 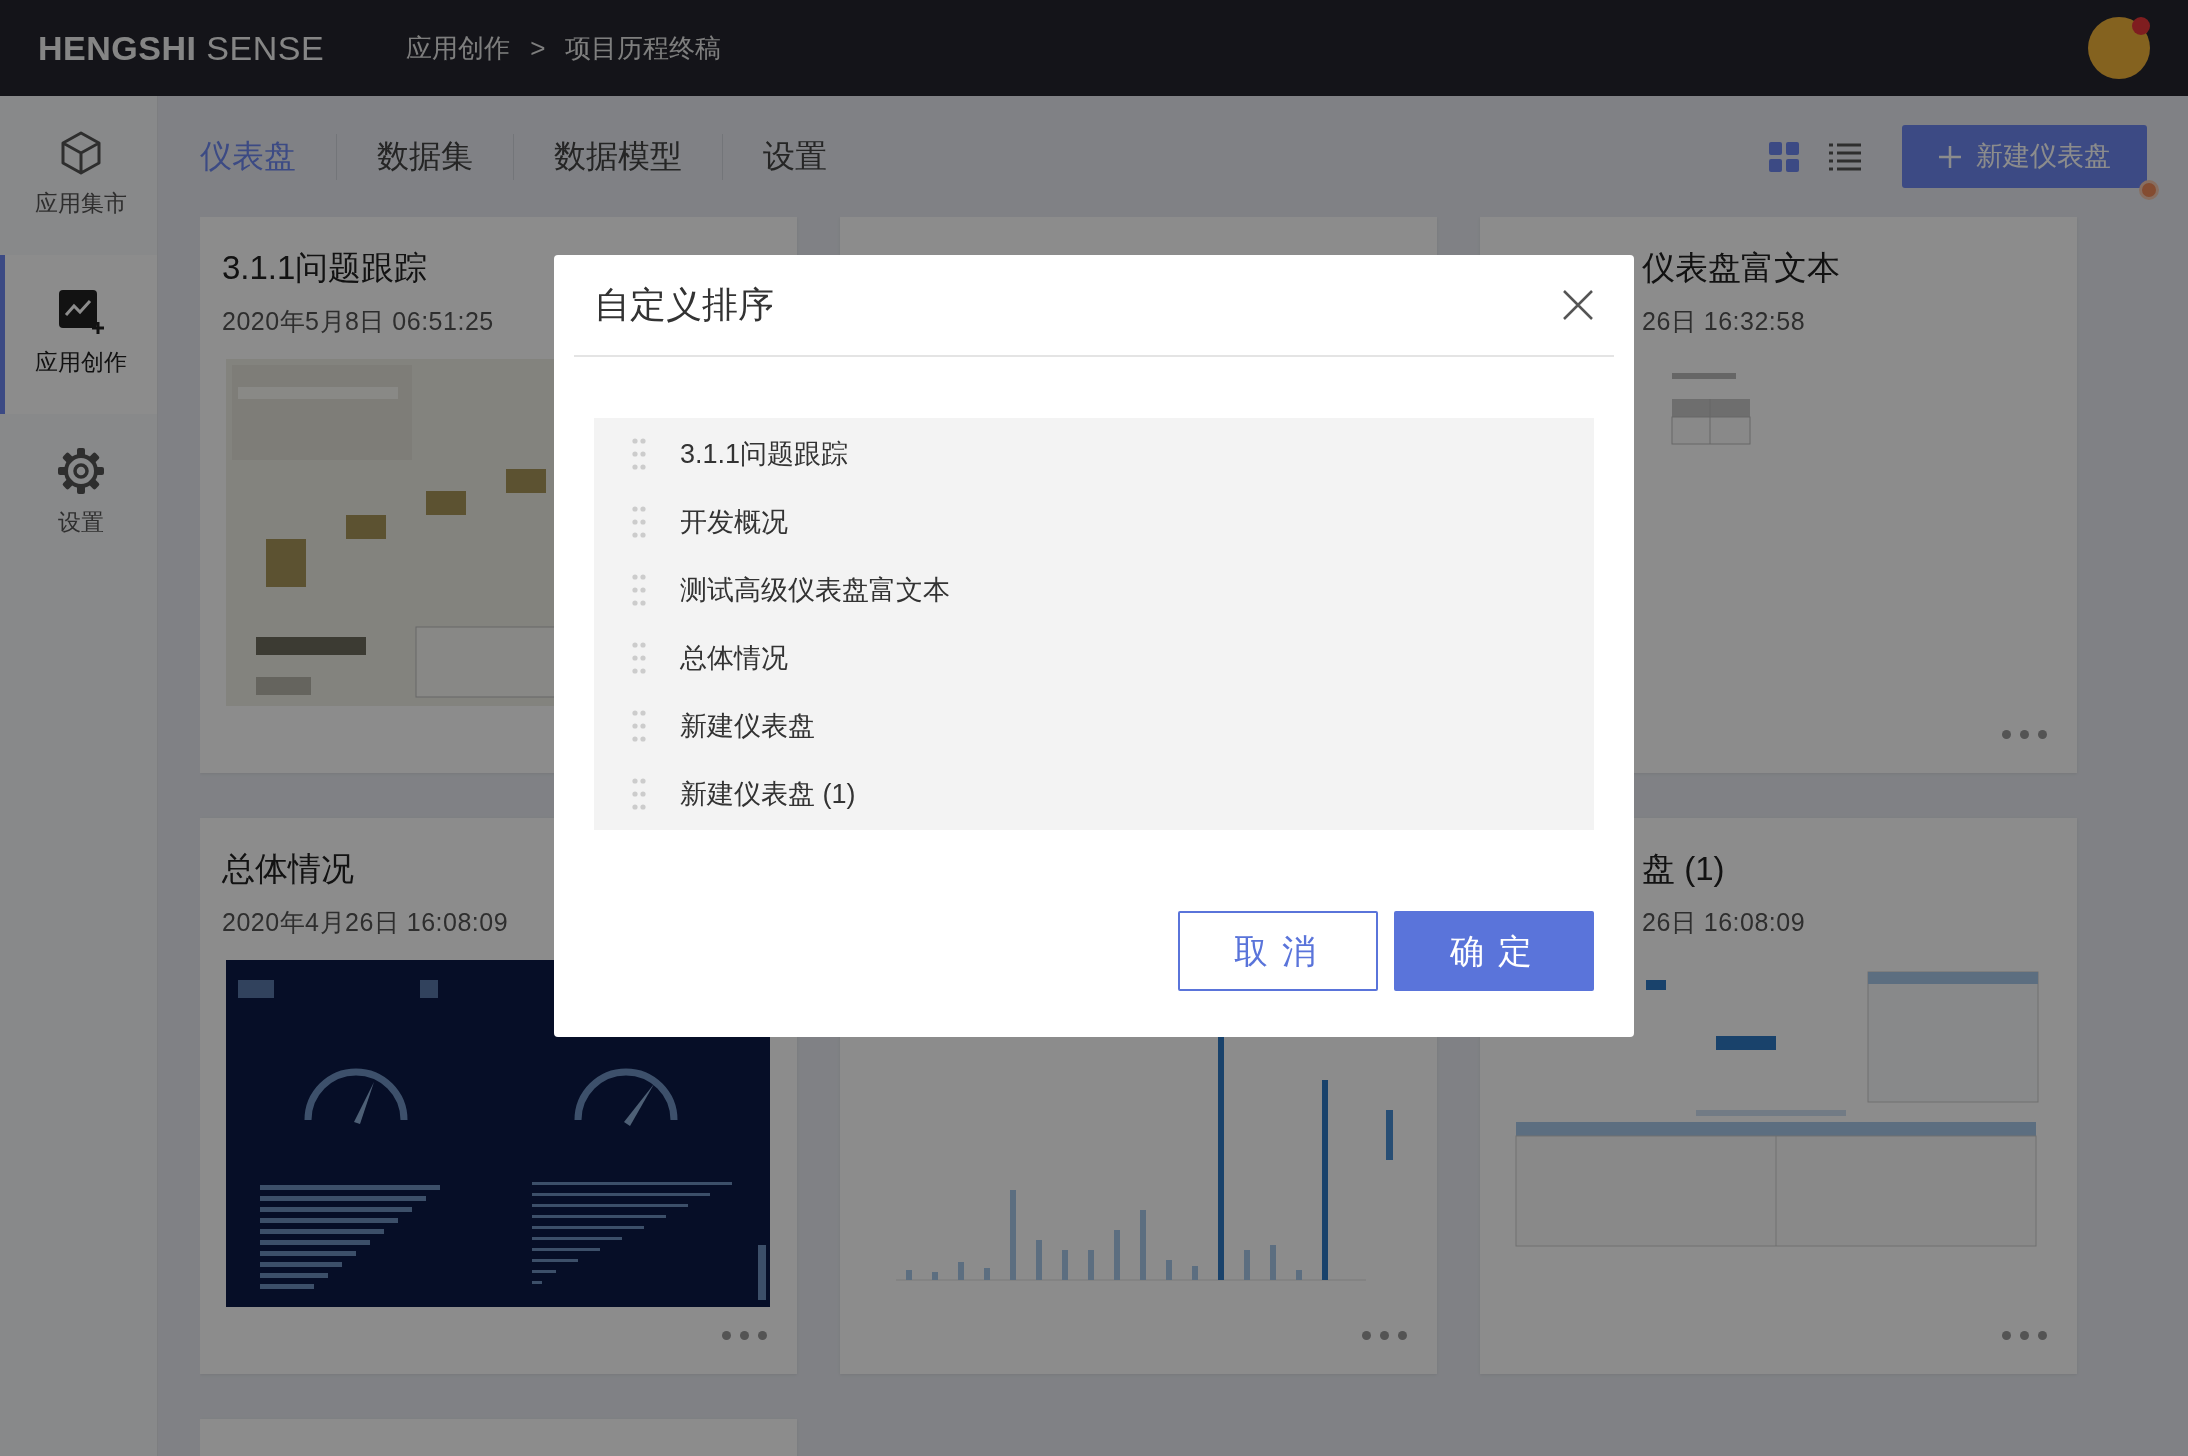 I want to click on confirm-button: 确定, so click(x=1494, y=951).